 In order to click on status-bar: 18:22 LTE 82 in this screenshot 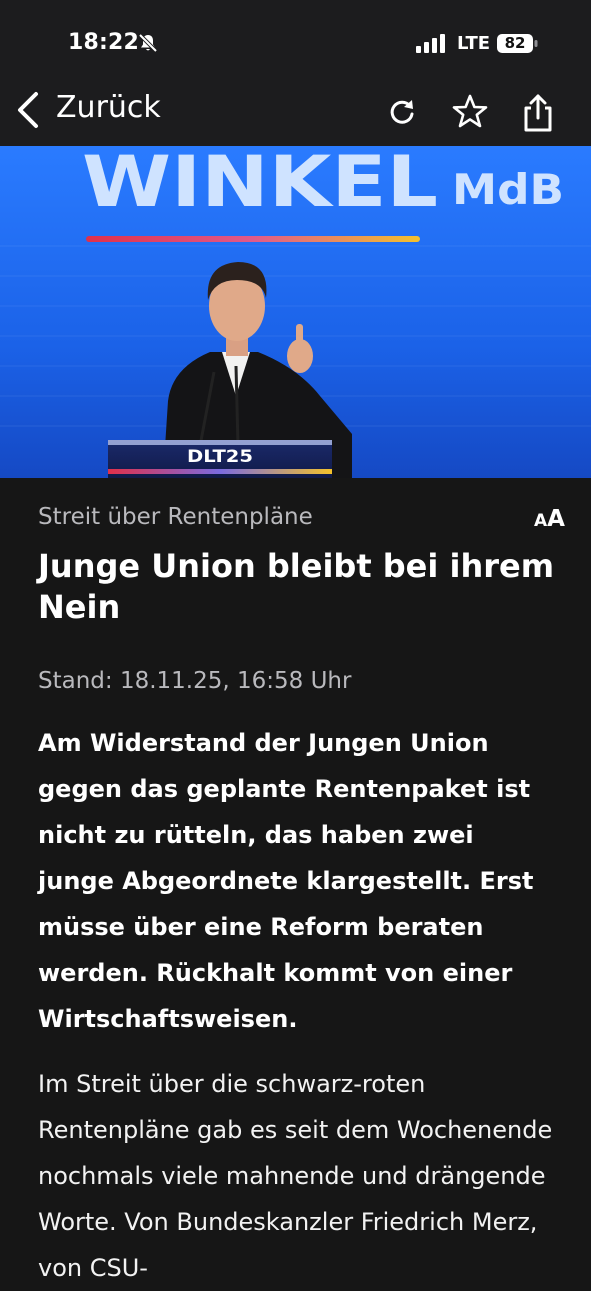, I will do `click(295, 42)`.